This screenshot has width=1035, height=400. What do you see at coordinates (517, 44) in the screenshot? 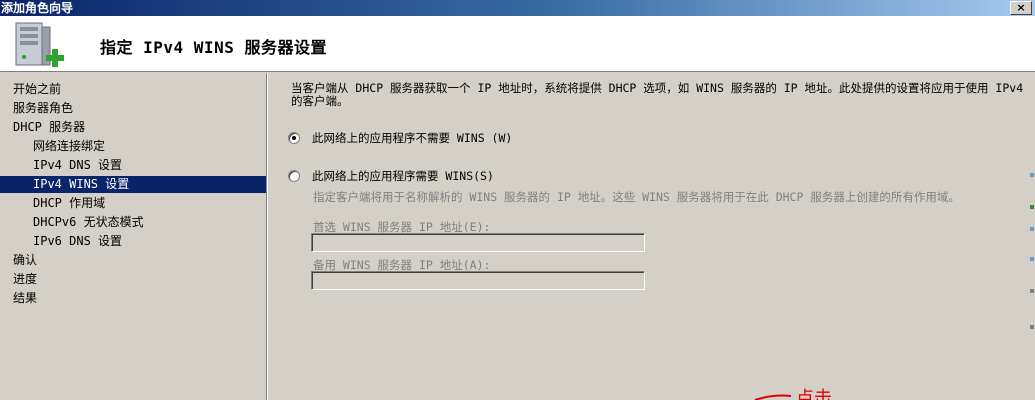
I see `wizard-header: 指定 IPv4 WINS 服务器设置` at bounding box center [517, 44].